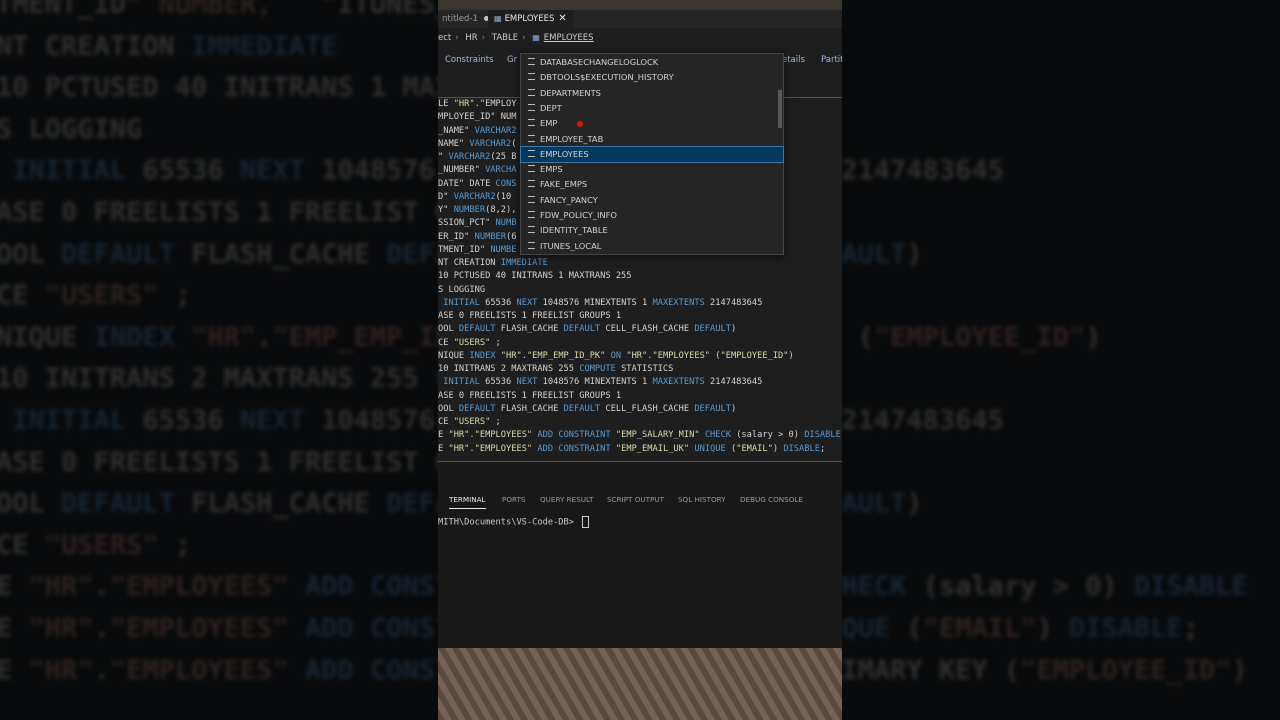  Describe the element at coordinates (462, 289) in the screenshot. I see `code-line: S LOGGING` at that location.